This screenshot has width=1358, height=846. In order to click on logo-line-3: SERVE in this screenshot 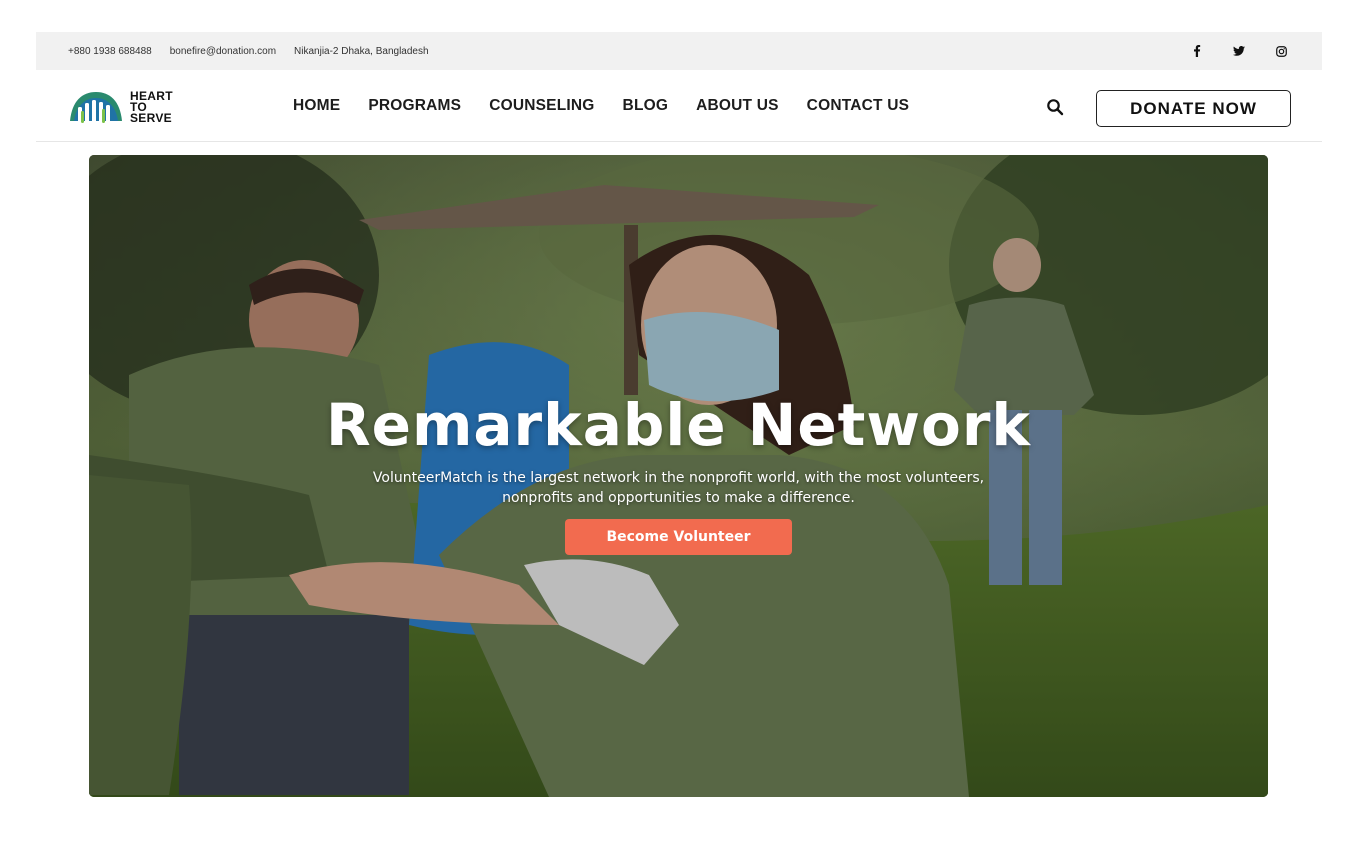, I will do `click(151, 117)`.